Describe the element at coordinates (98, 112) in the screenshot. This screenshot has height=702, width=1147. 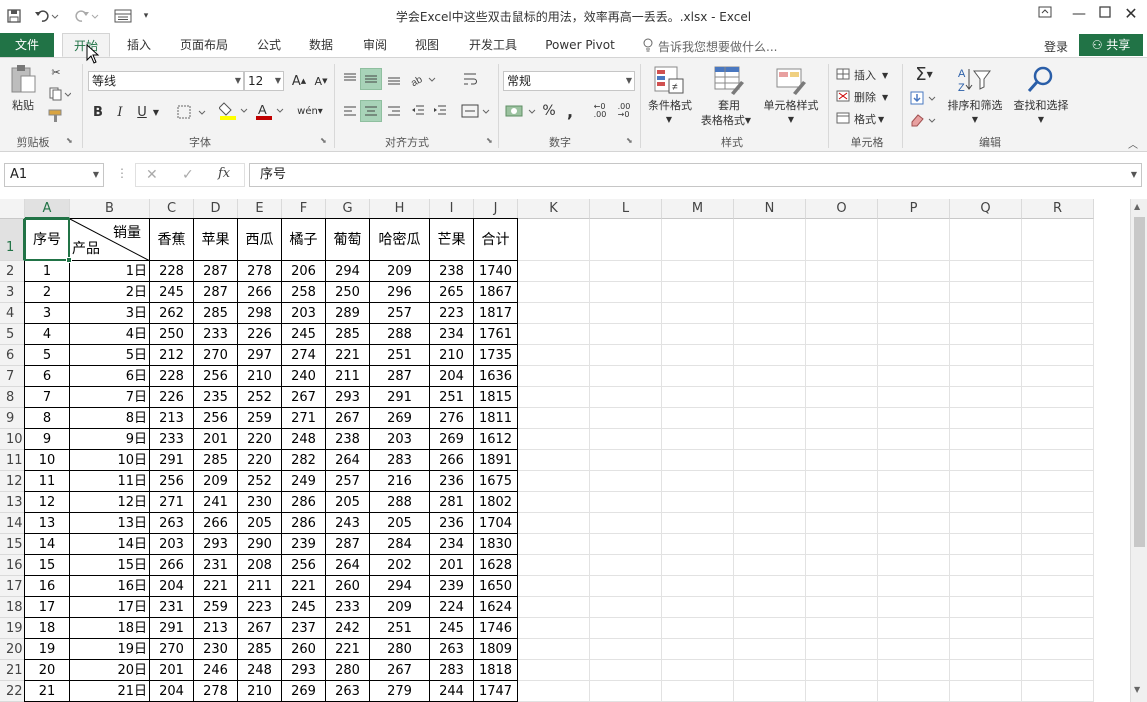
I see `bold-button: B` at that location.